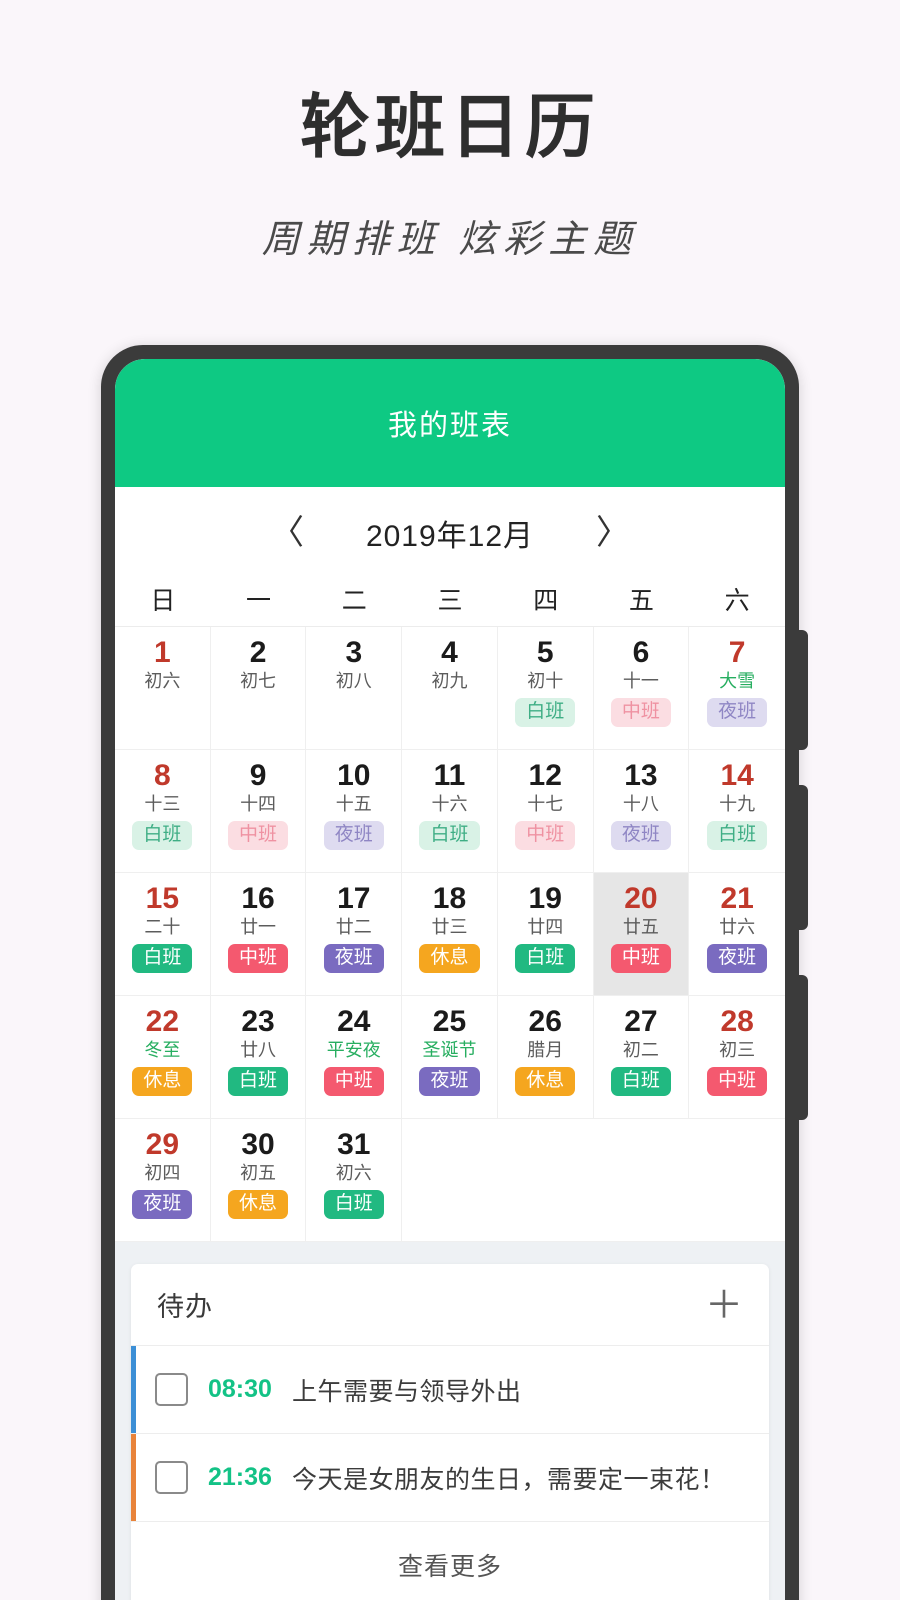  Describe the element at coordinates (240, 1389) in the screenshot. I see `todo-time: 08:30` at that location.